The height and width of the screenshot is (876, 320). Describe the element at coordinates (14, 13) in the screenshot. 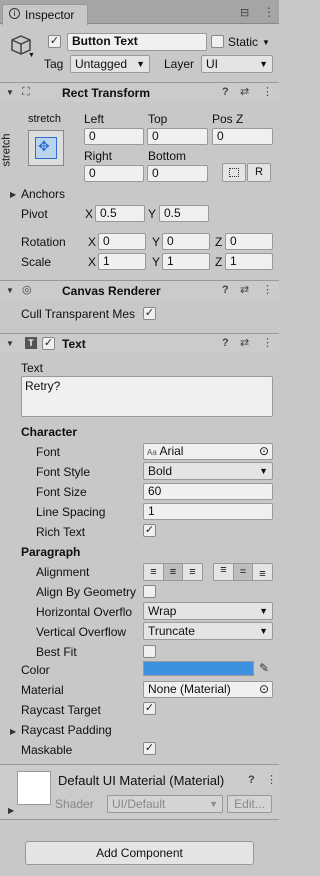

I see `info-icon: i` at that location.